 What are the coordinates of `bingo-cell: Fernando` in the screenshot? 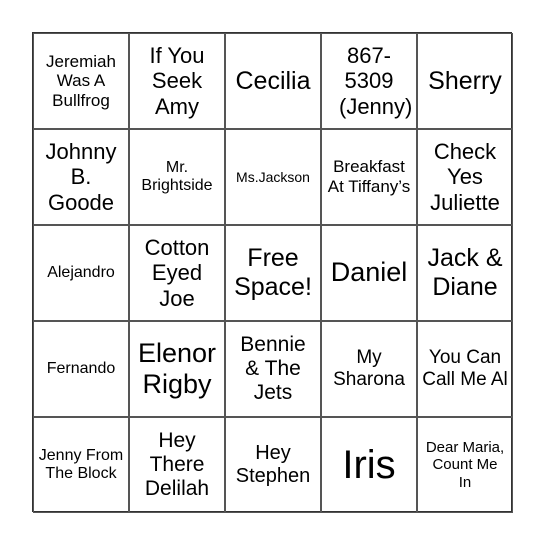 It's located at (81, 369).